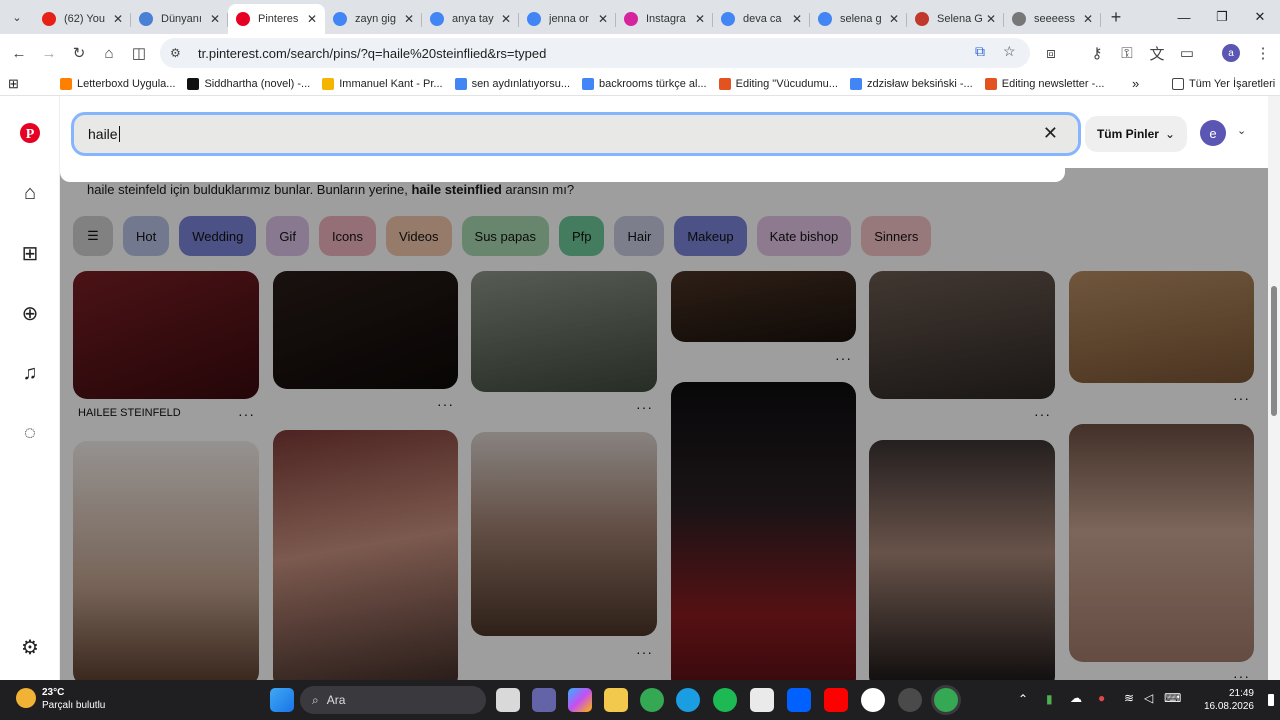 The height and width of the screenshot is (720, 1280). What do you see at coordinates (664, 19) in the screenshot?
I see `browser-tab: Instagra ✕` at bounding box center [664, 19].